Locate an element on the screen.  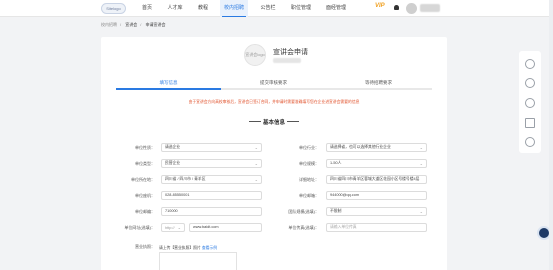
label-unit-scale: 单位规模： is located at coordinates (309, 163).